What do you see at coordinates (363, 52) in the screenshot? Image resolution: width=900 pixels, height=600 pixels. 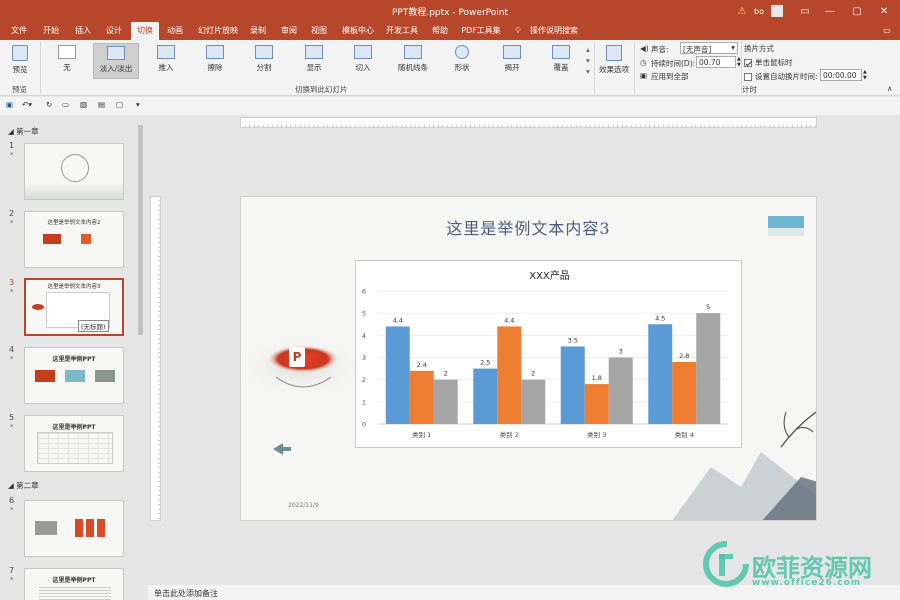 I see `cut-icon` at bounding box center [363, 52].